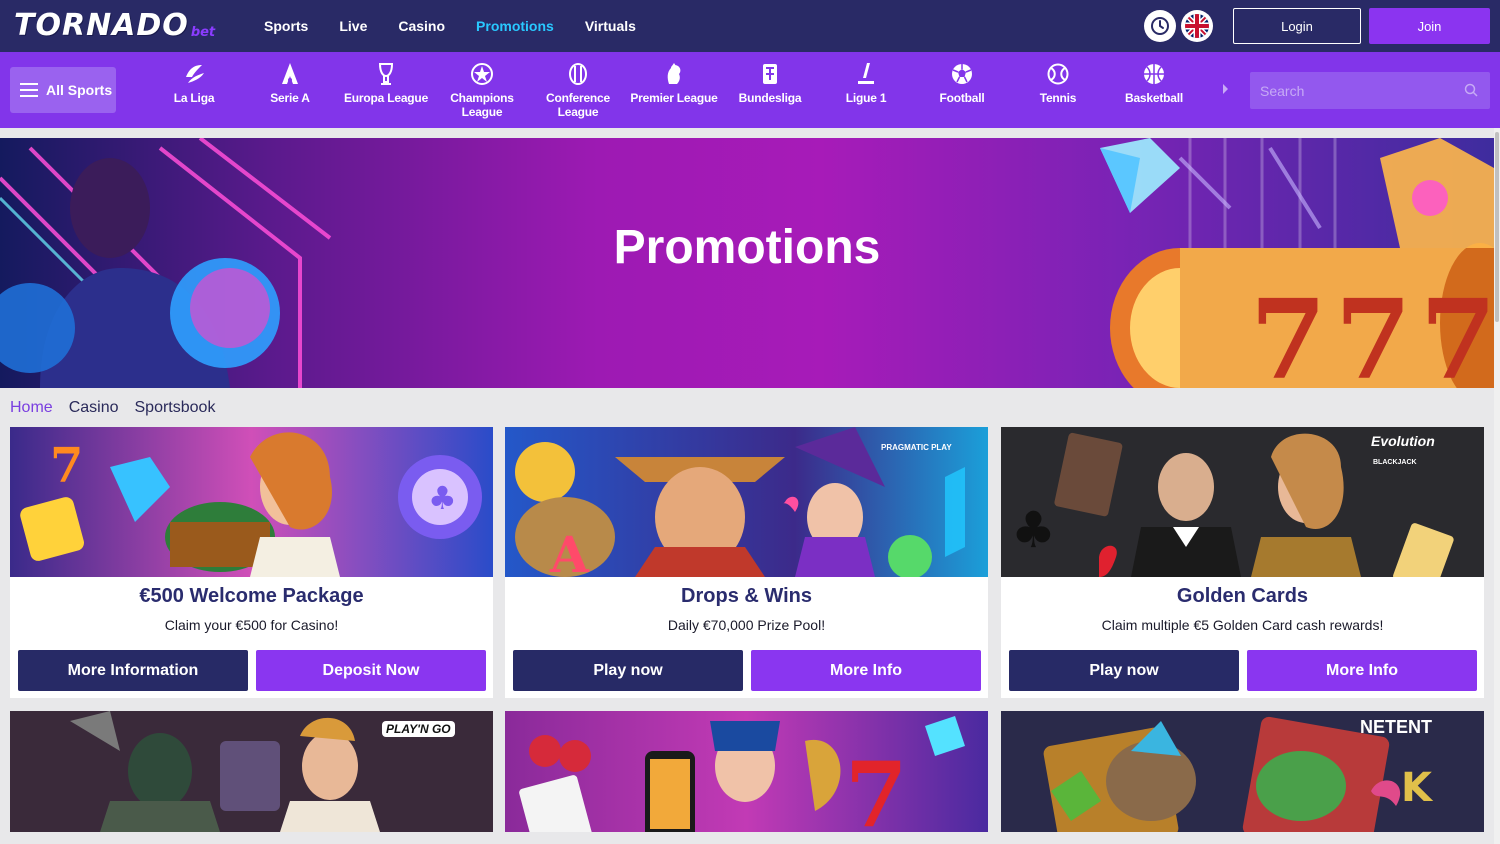 The width and height of the screenshot is (1500, 844). I want to click on tennis-icon, so click(1058, 74).